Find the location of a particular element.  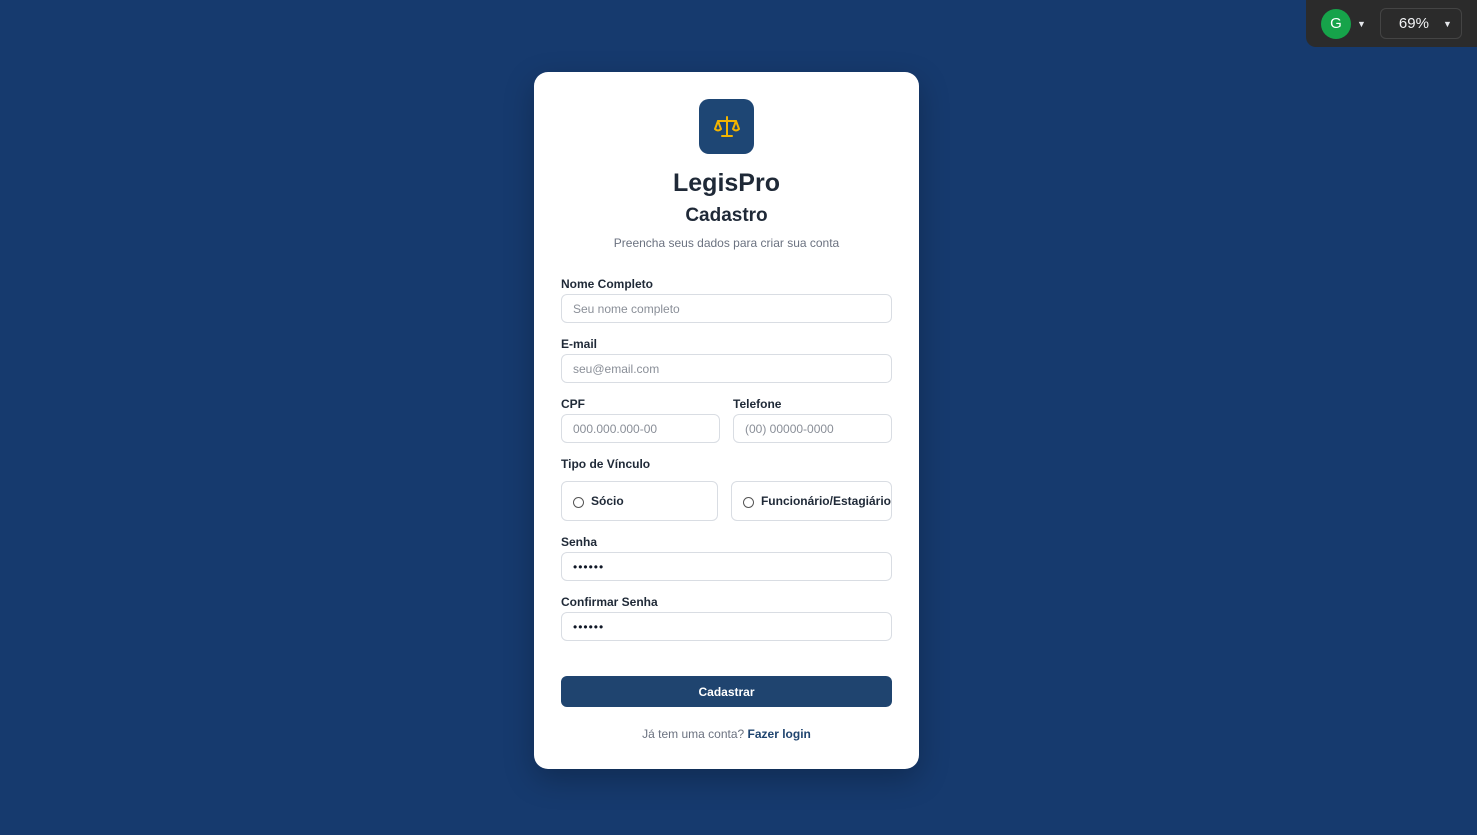

radio-label: Funcionário/Estagiário is located at coordinates (825, 501).